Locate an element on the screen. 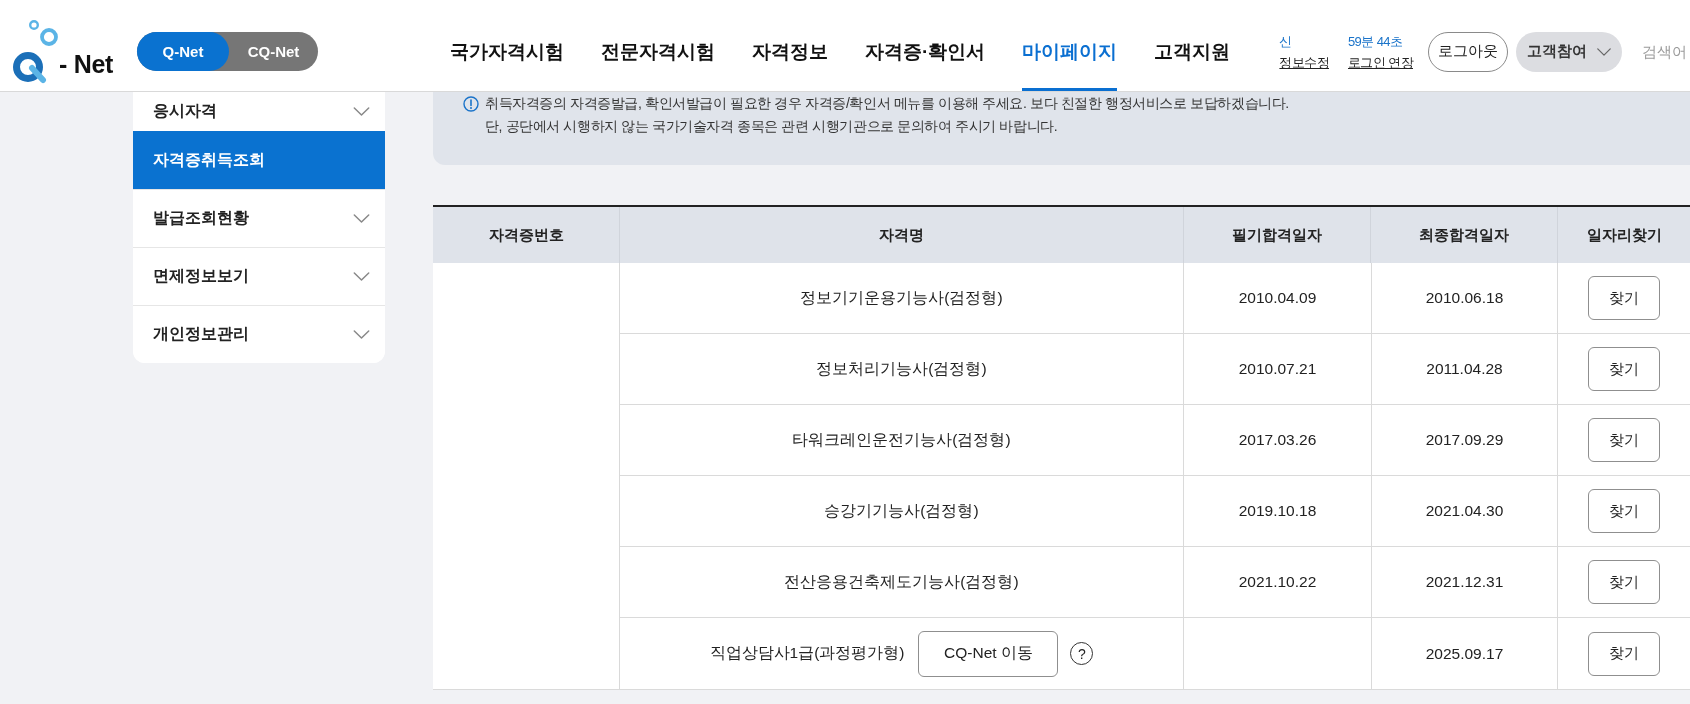 The height and width of the screenshot is (704, 1690). table-cell: 승강기기능사(검정형) is located at coordinates (902, 511).